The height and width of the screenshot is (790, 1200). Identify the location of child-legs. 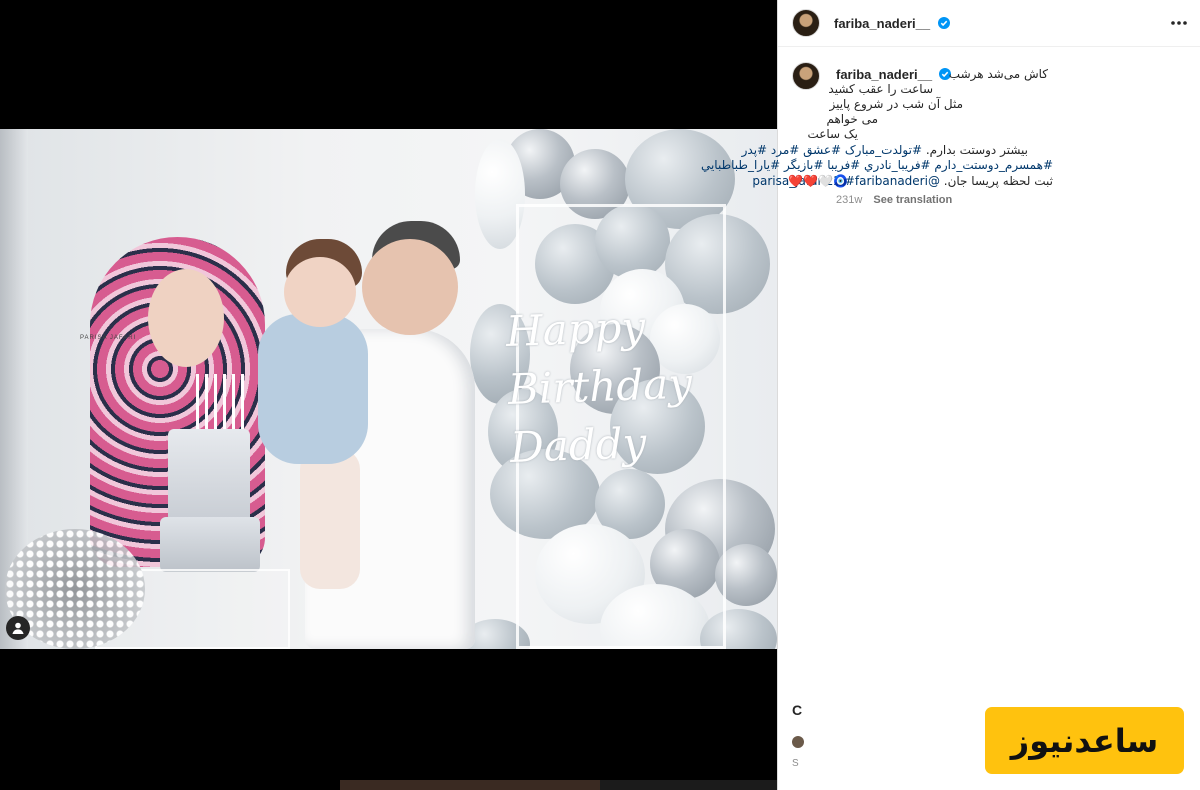
(330, 519).